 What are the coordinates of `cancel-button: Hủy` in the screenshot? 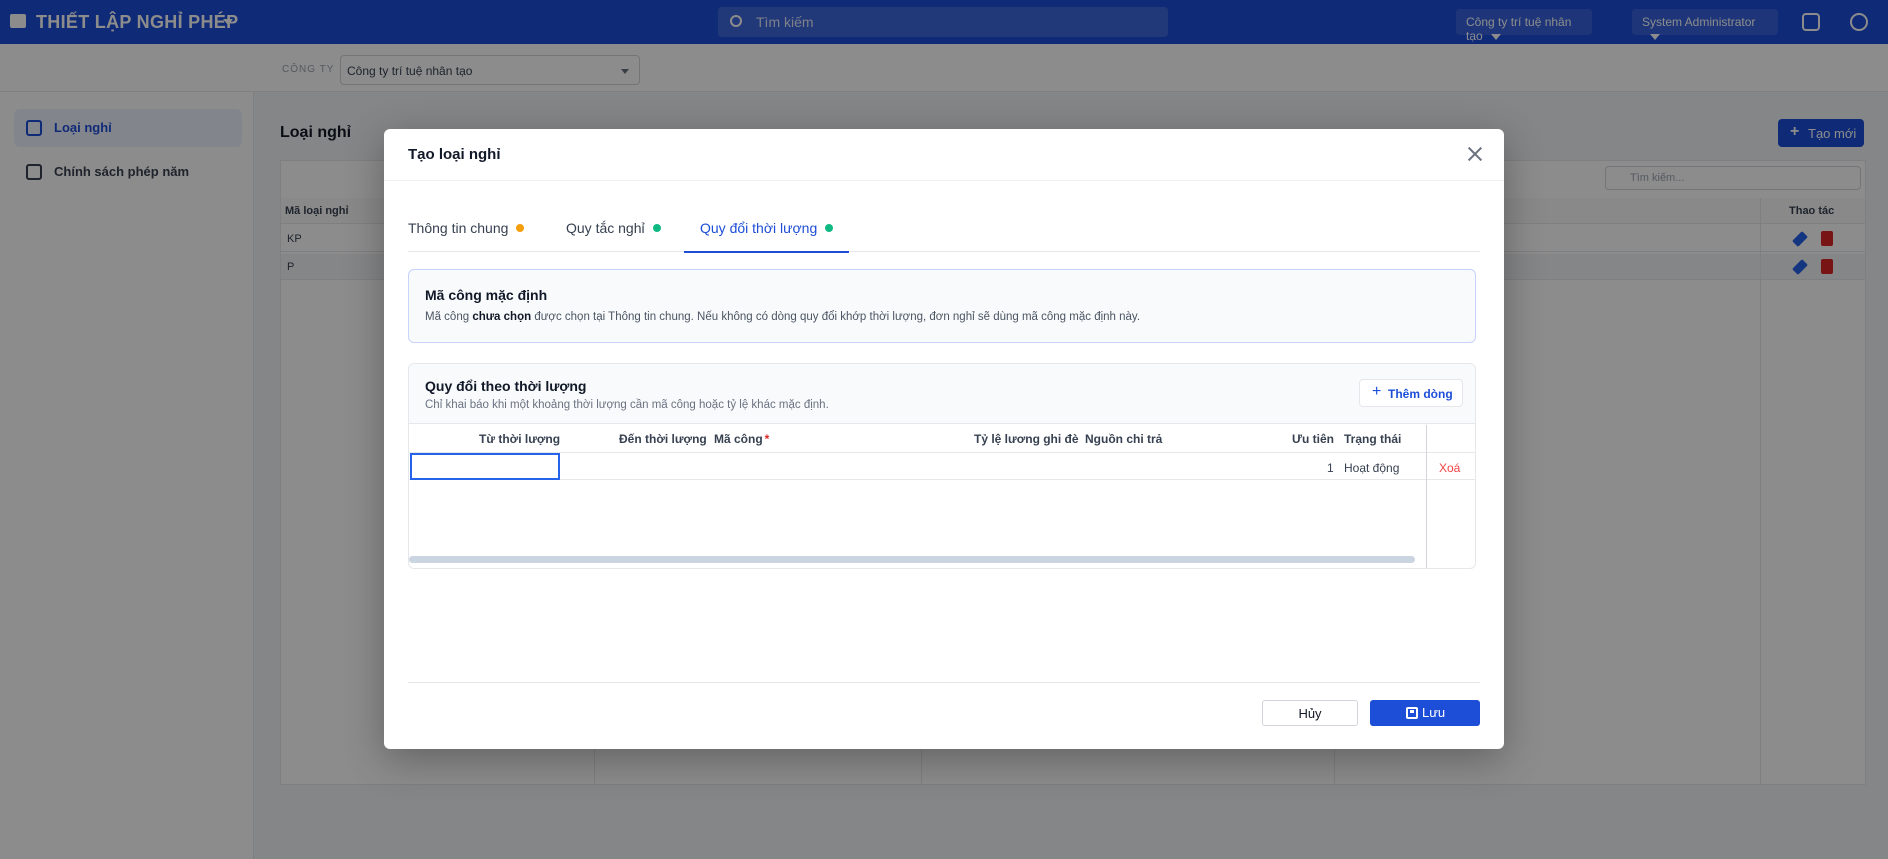 It's located at (1310, 713).